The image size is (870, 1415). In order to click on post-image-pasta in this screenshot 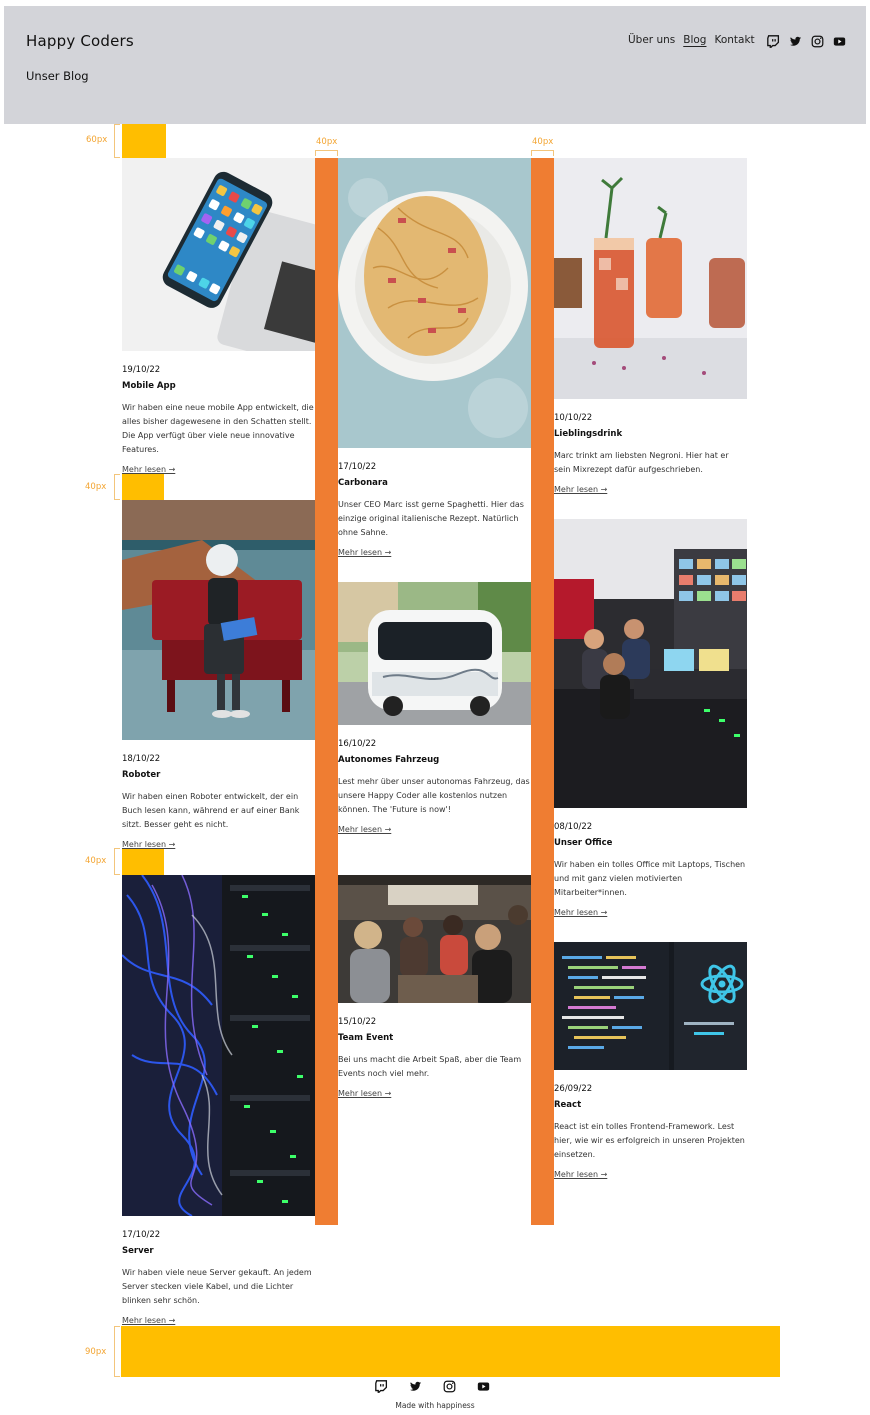, I will do `click(434, 303)`.